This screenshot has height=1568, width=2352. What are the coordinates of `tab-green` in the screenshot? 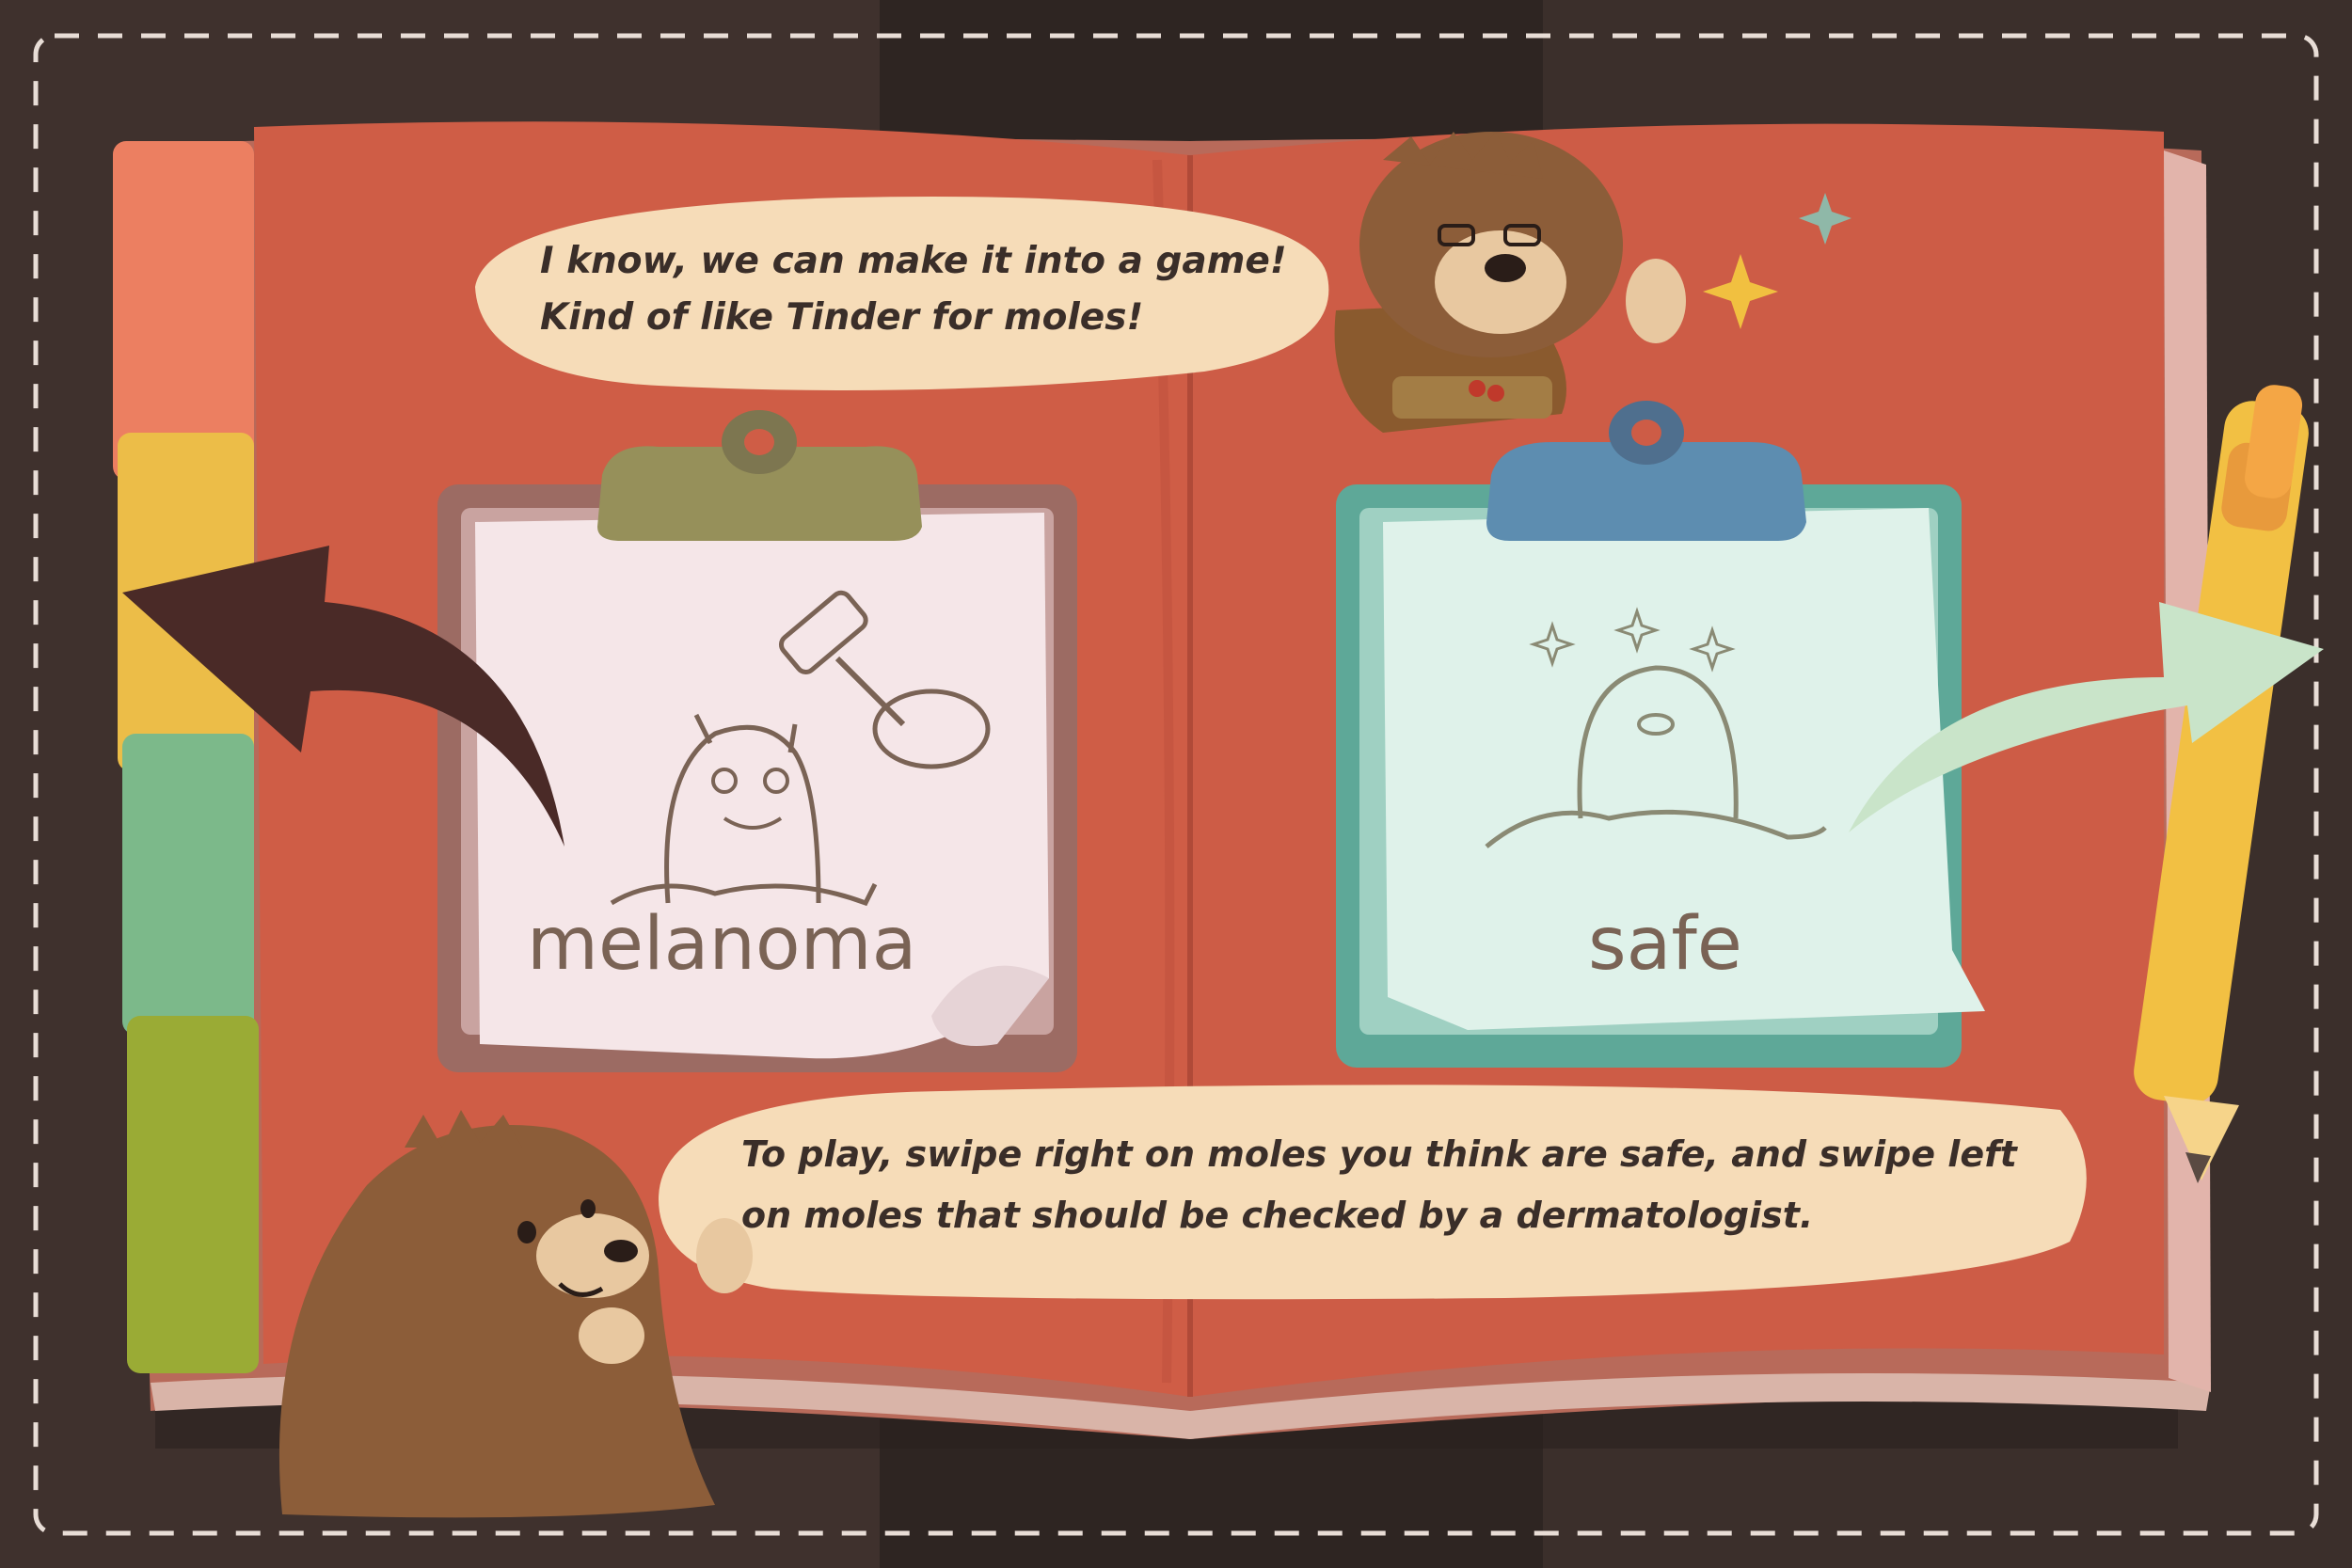 It's located at (188, 884).